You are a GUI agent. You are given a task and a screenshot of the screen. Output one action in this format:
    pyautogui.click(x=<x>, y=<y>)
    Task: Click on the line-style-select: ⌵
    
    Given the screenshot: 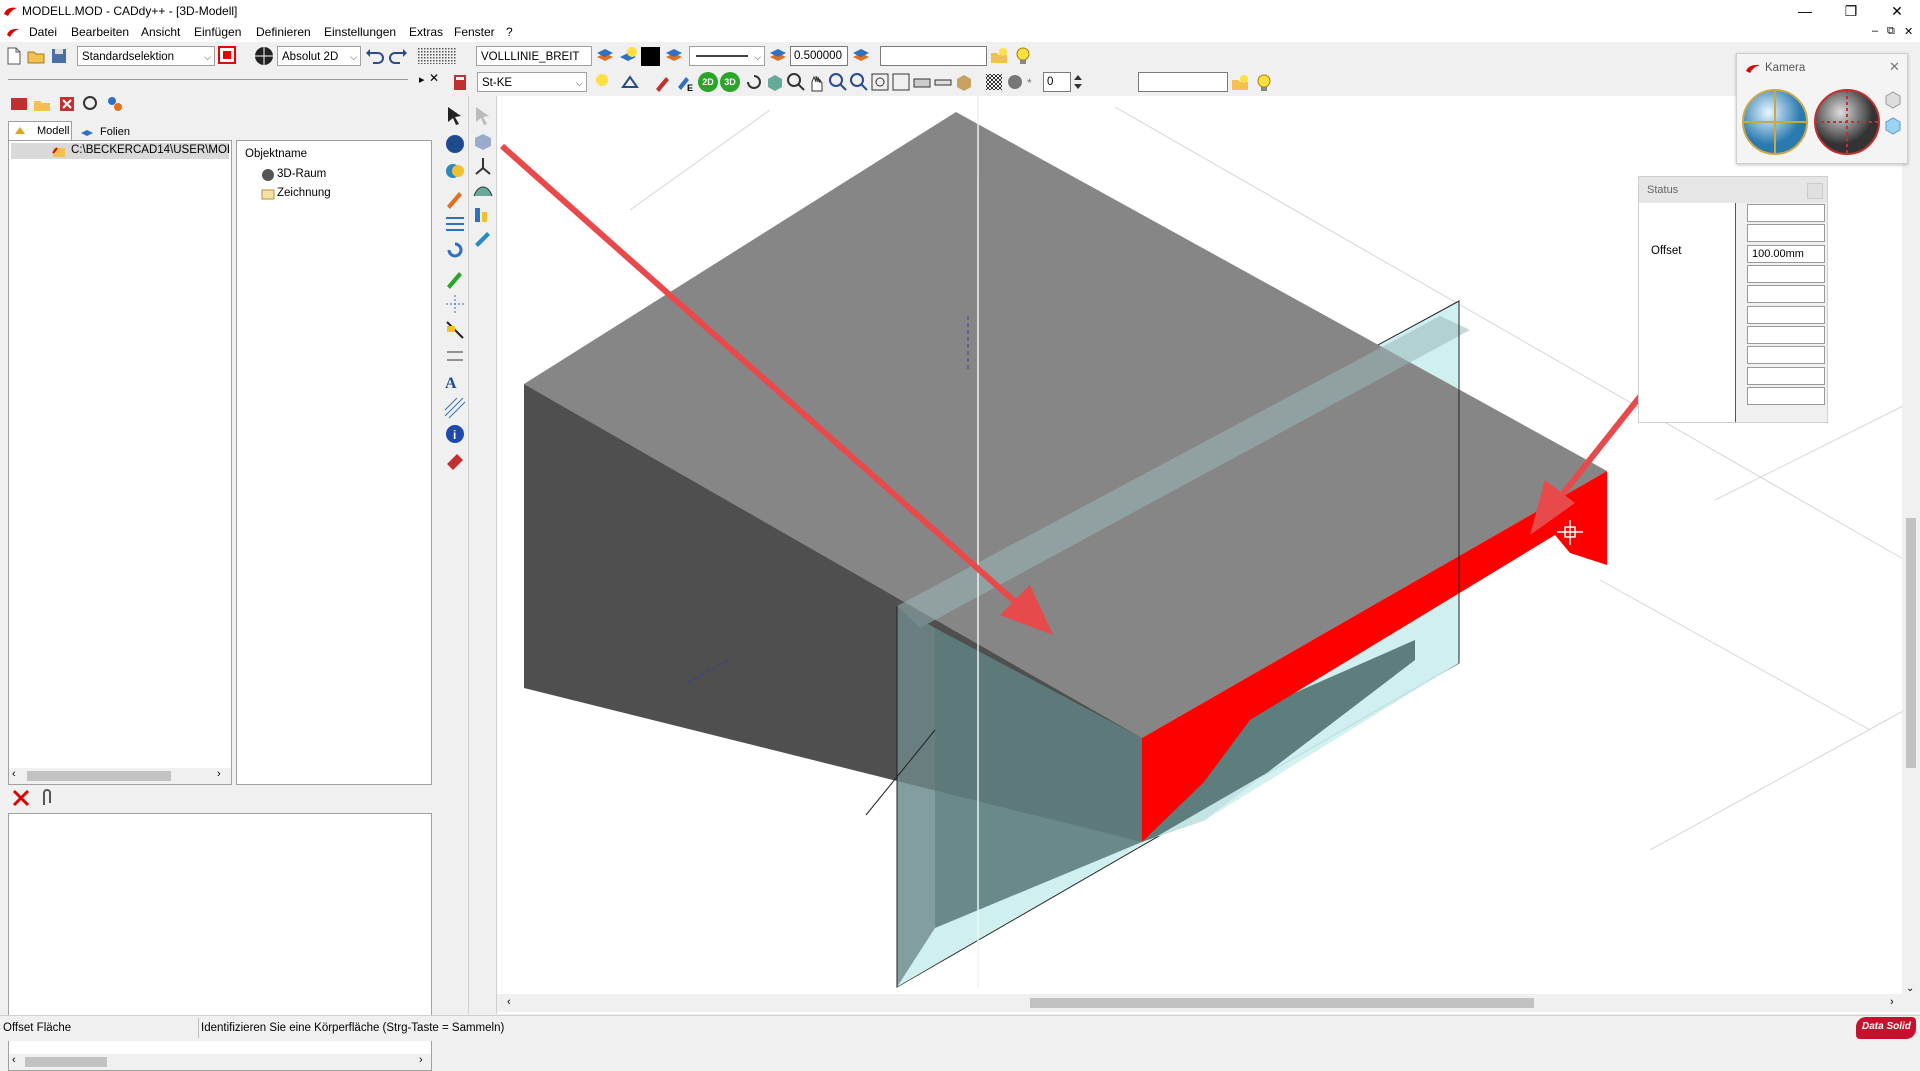 What is the action you would take?
    pyautogui.click(x=727, y=56)
    